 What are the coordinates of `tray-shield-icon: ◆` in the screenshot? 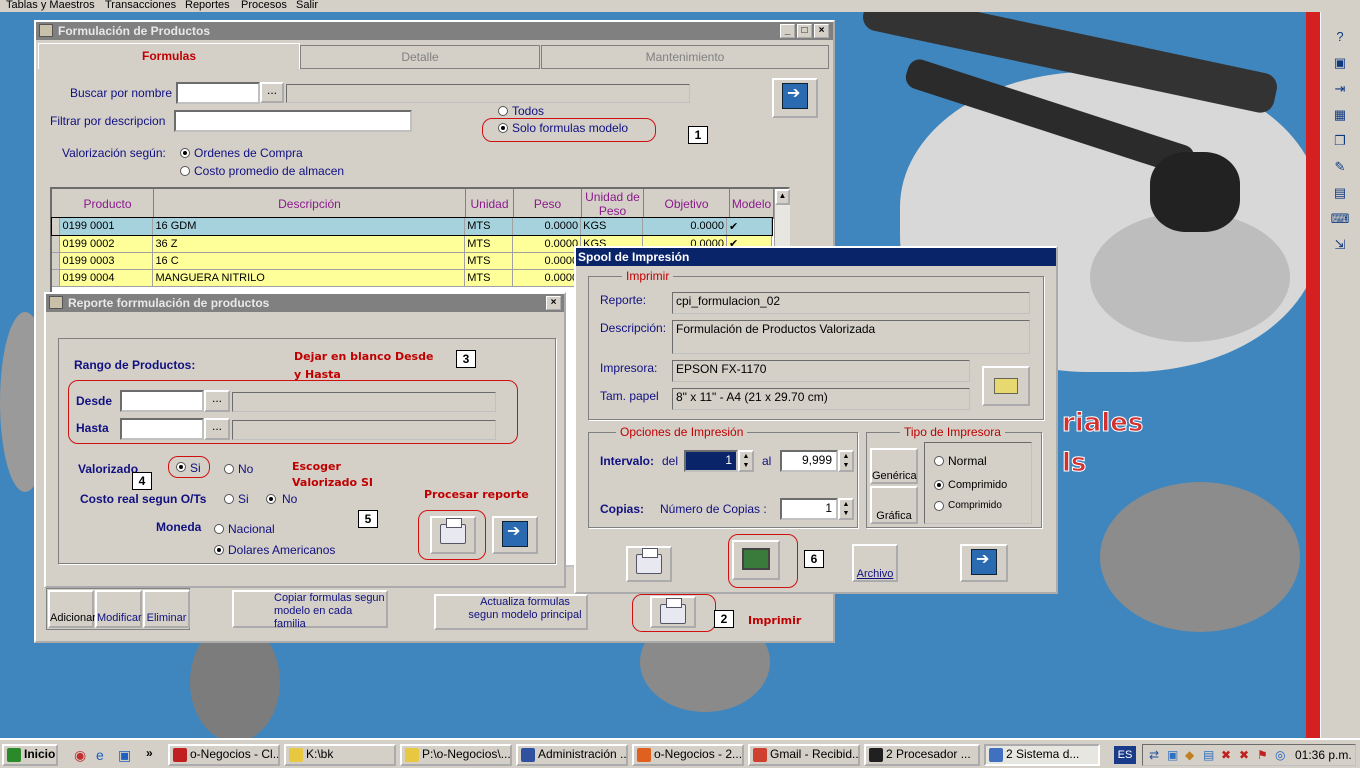 It's located at (1189, 755).